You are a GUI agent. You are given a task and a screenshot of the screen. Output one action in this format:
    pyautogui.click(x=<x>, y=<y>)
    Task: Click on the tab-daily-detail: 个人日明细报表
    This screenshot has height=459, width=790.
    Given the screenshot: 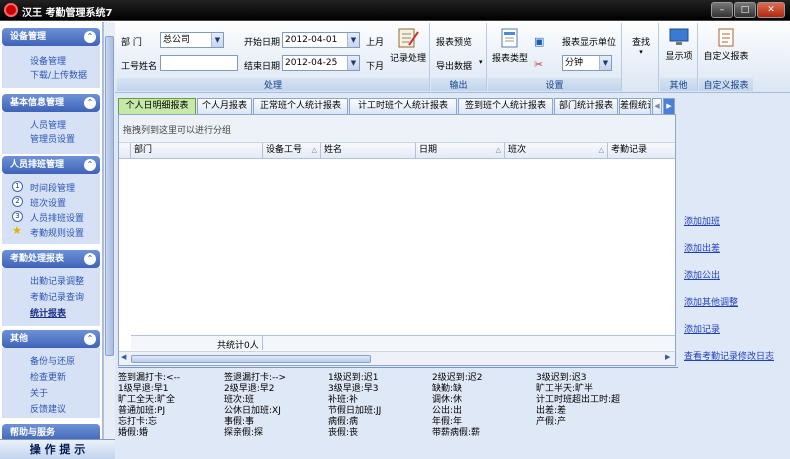 What is the action you would take?
    pyautogui.click(x=157, y=106)
    